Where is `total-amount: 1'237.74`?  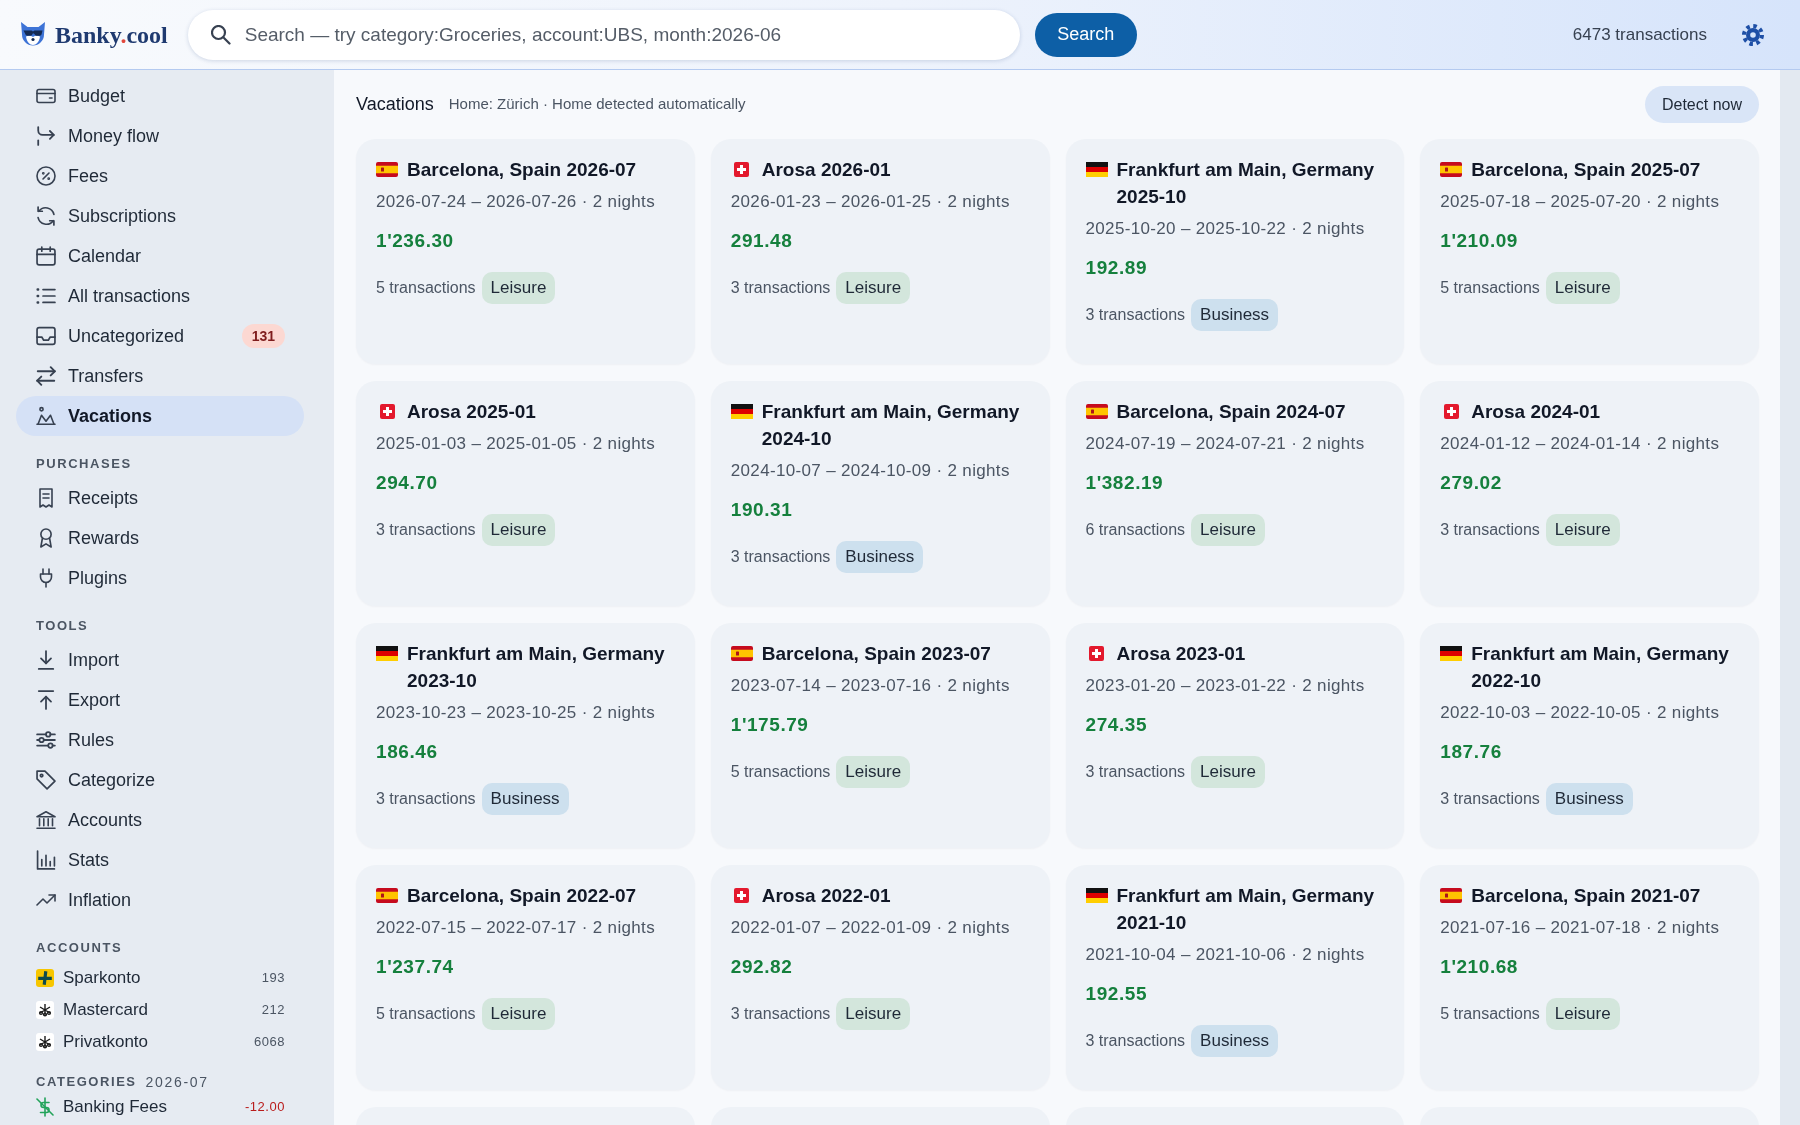
total-amount: 1'237.74 is located at coordinates (415, 967).